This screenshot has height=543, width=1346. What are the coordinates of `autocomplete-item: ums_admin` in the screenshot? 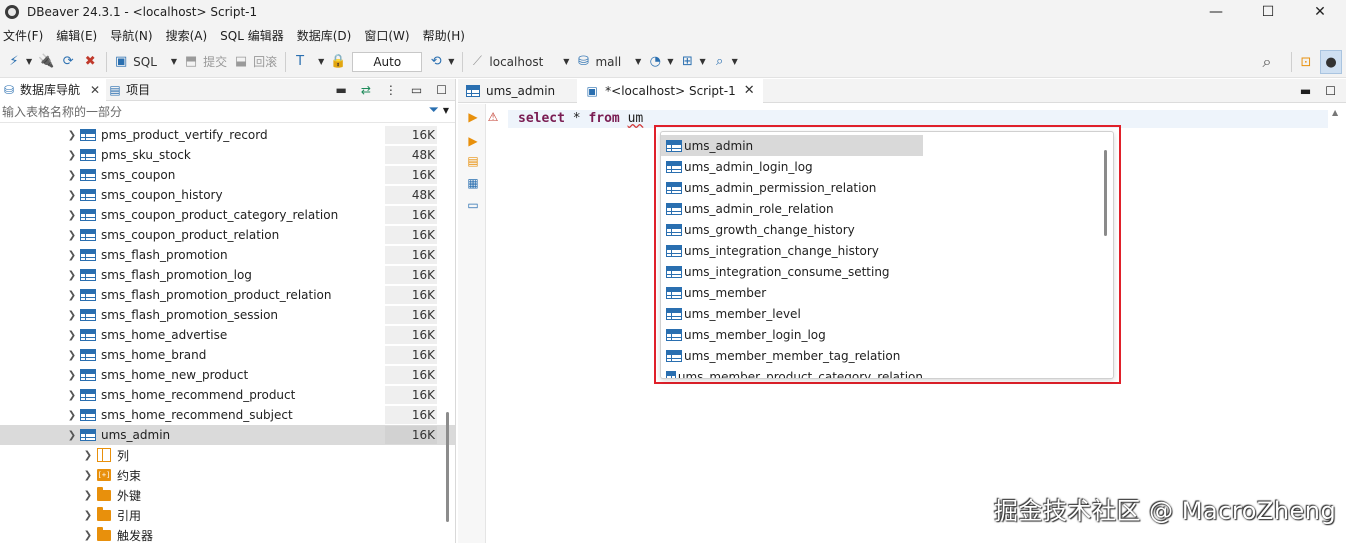 It's located at (792, 145).